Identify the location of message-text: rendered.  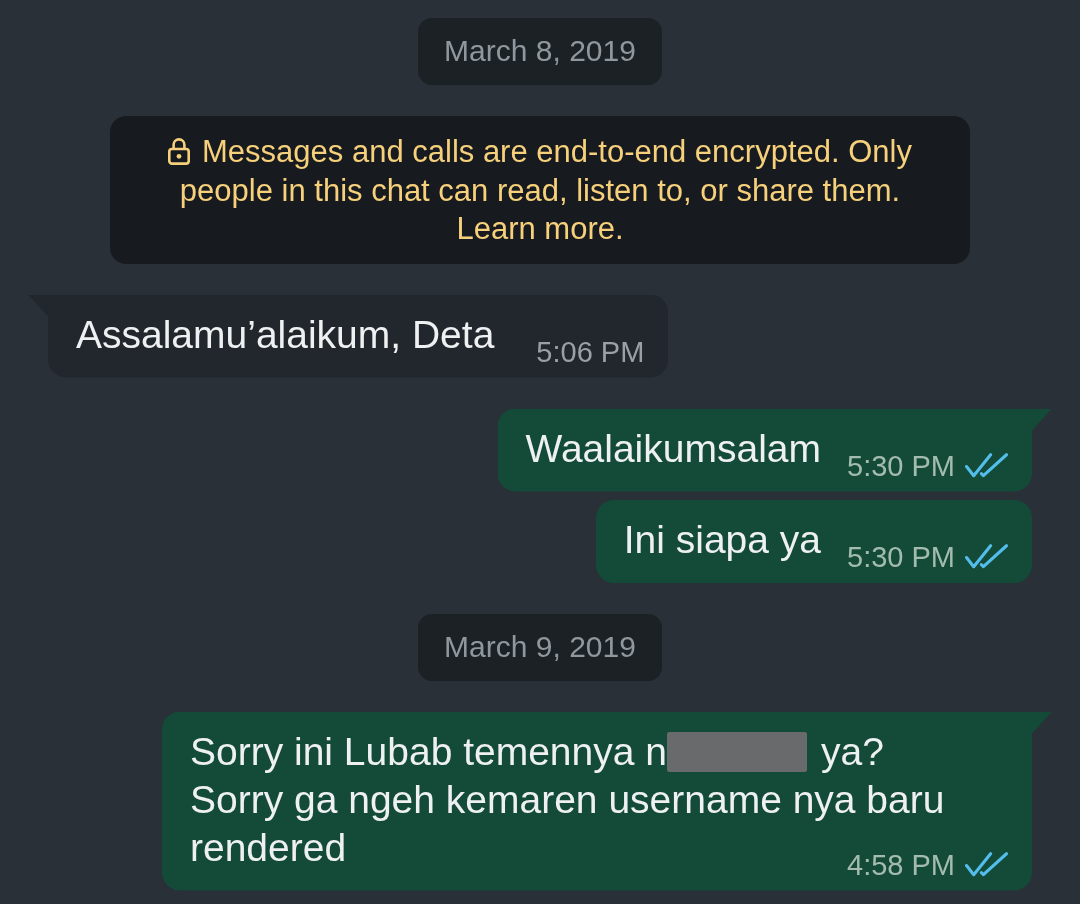
(268, 847).